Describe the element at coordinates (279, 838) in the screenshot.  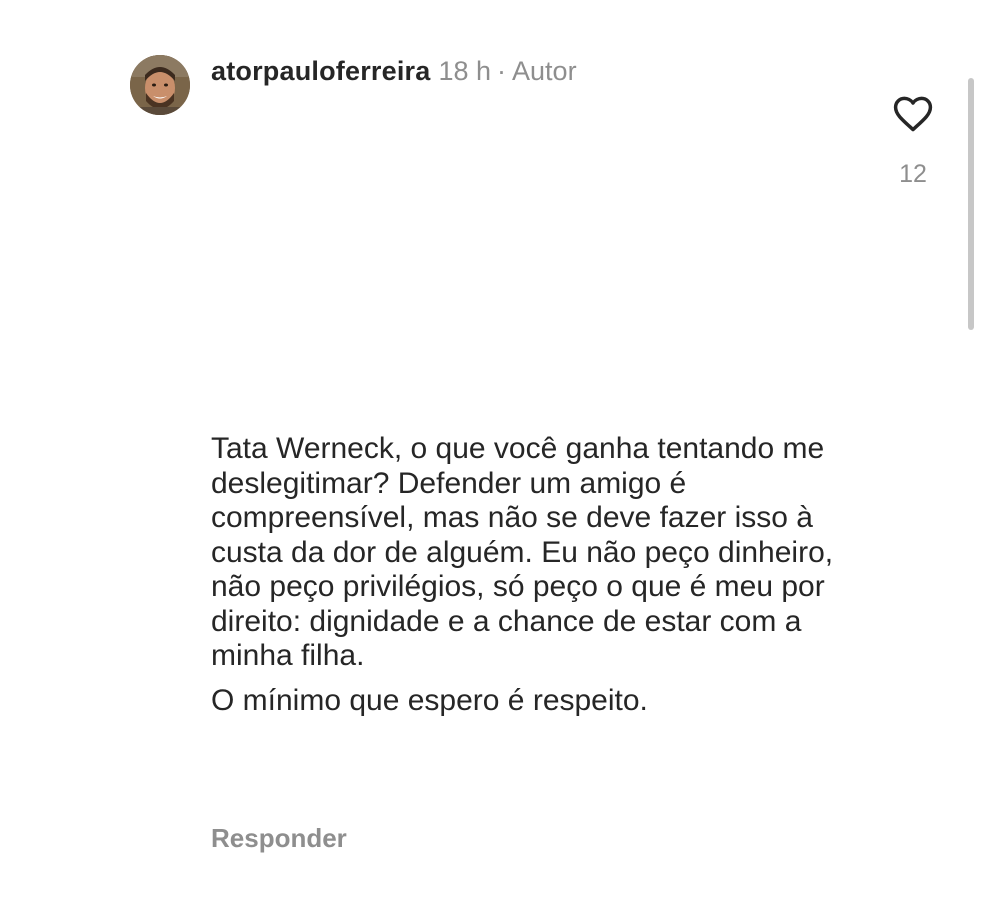
I see `reply-button: Responder` at that location.